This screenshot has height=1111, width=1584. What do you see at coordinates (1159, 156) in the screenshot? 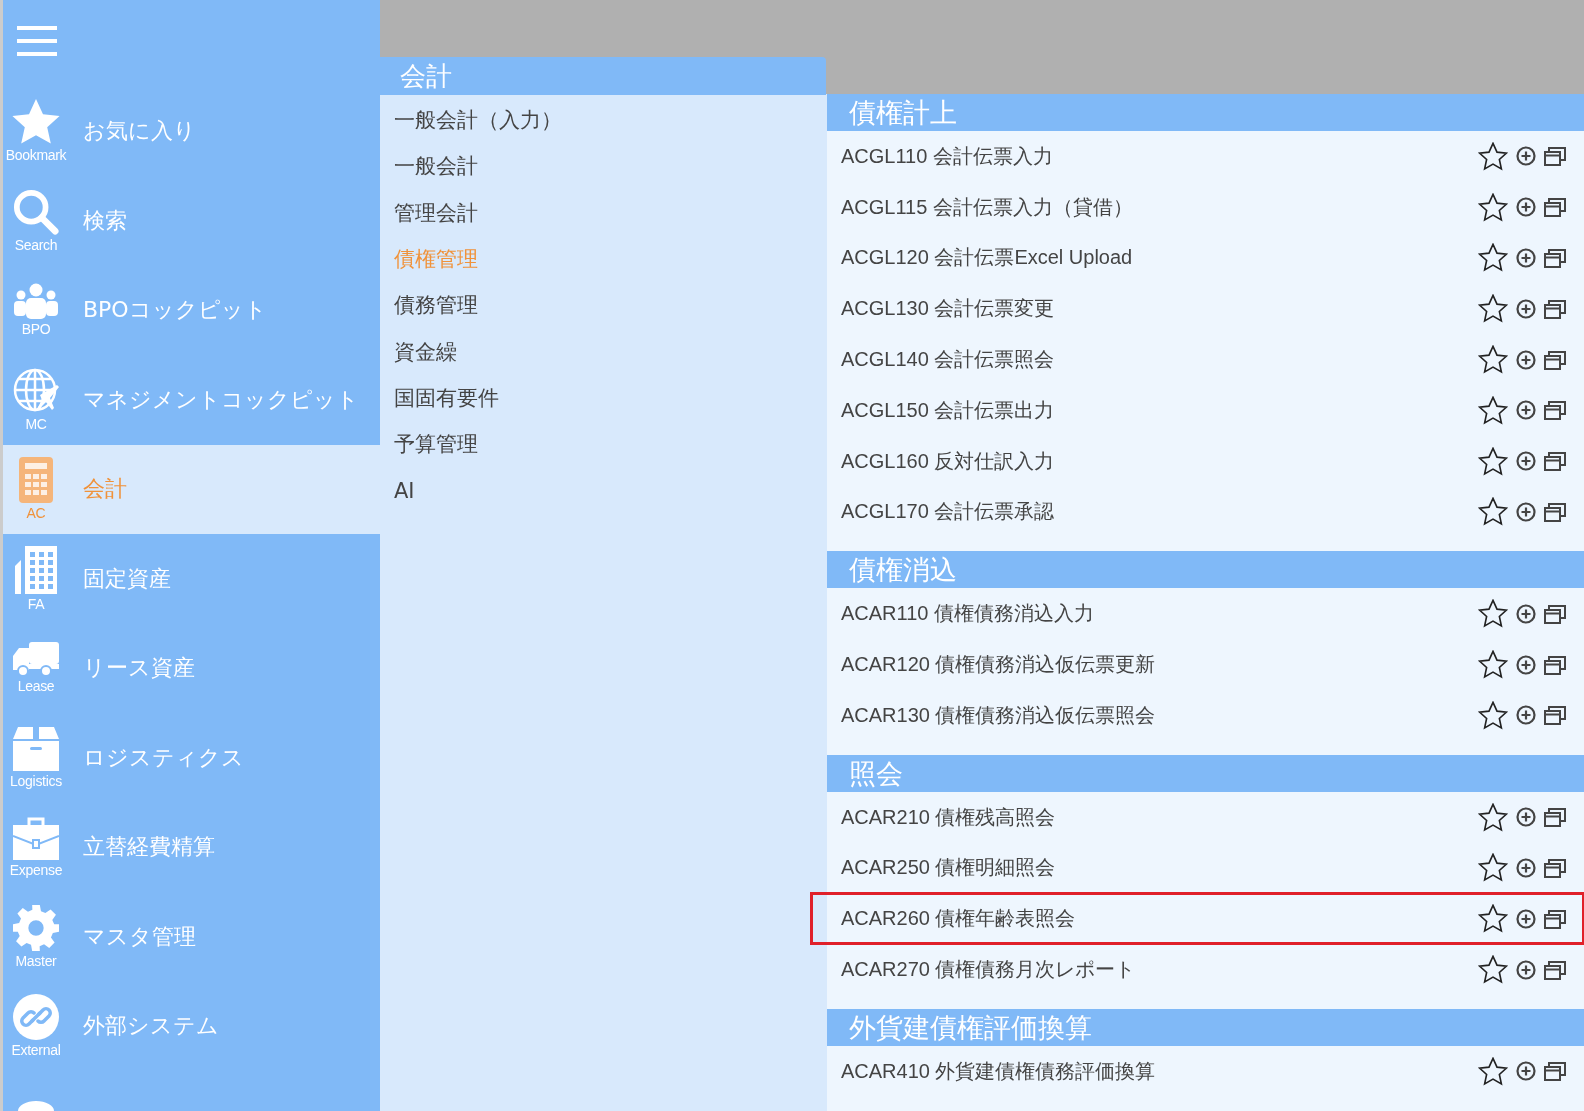
I see `program-link: ACGL110 会計伝票入力` at bounding box center [1159, 156].